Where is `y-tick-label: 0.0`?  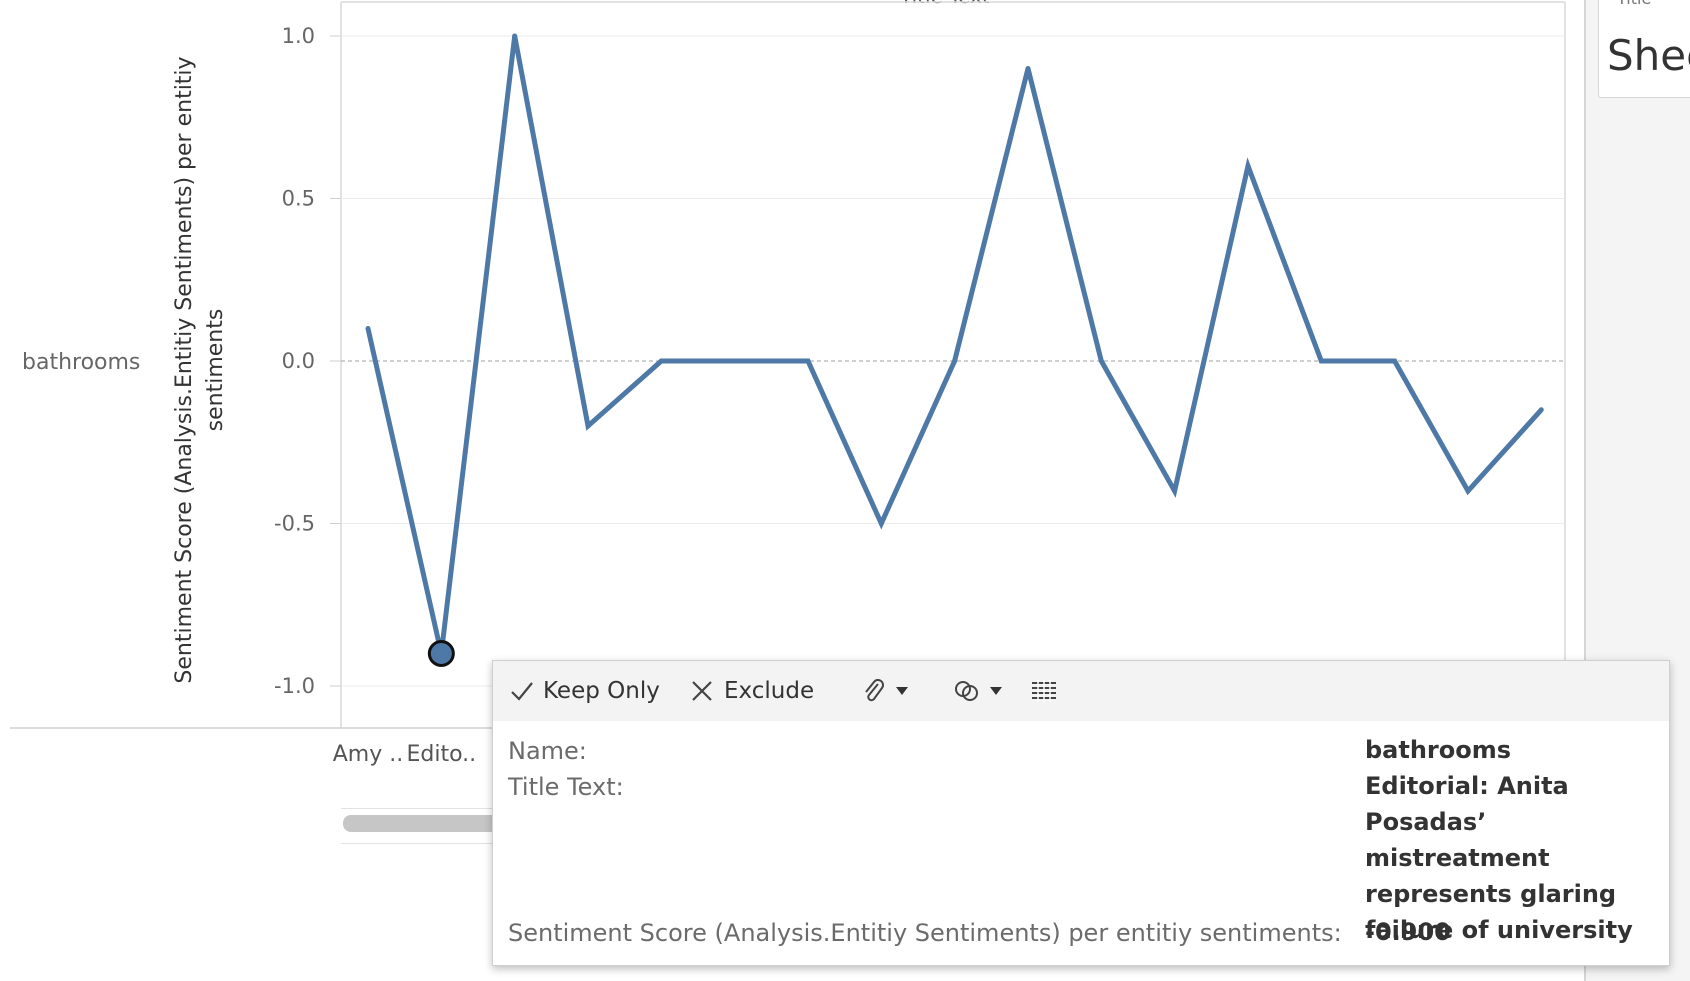
y-tick-label: 0.0 is located at coordinates (298, 361).